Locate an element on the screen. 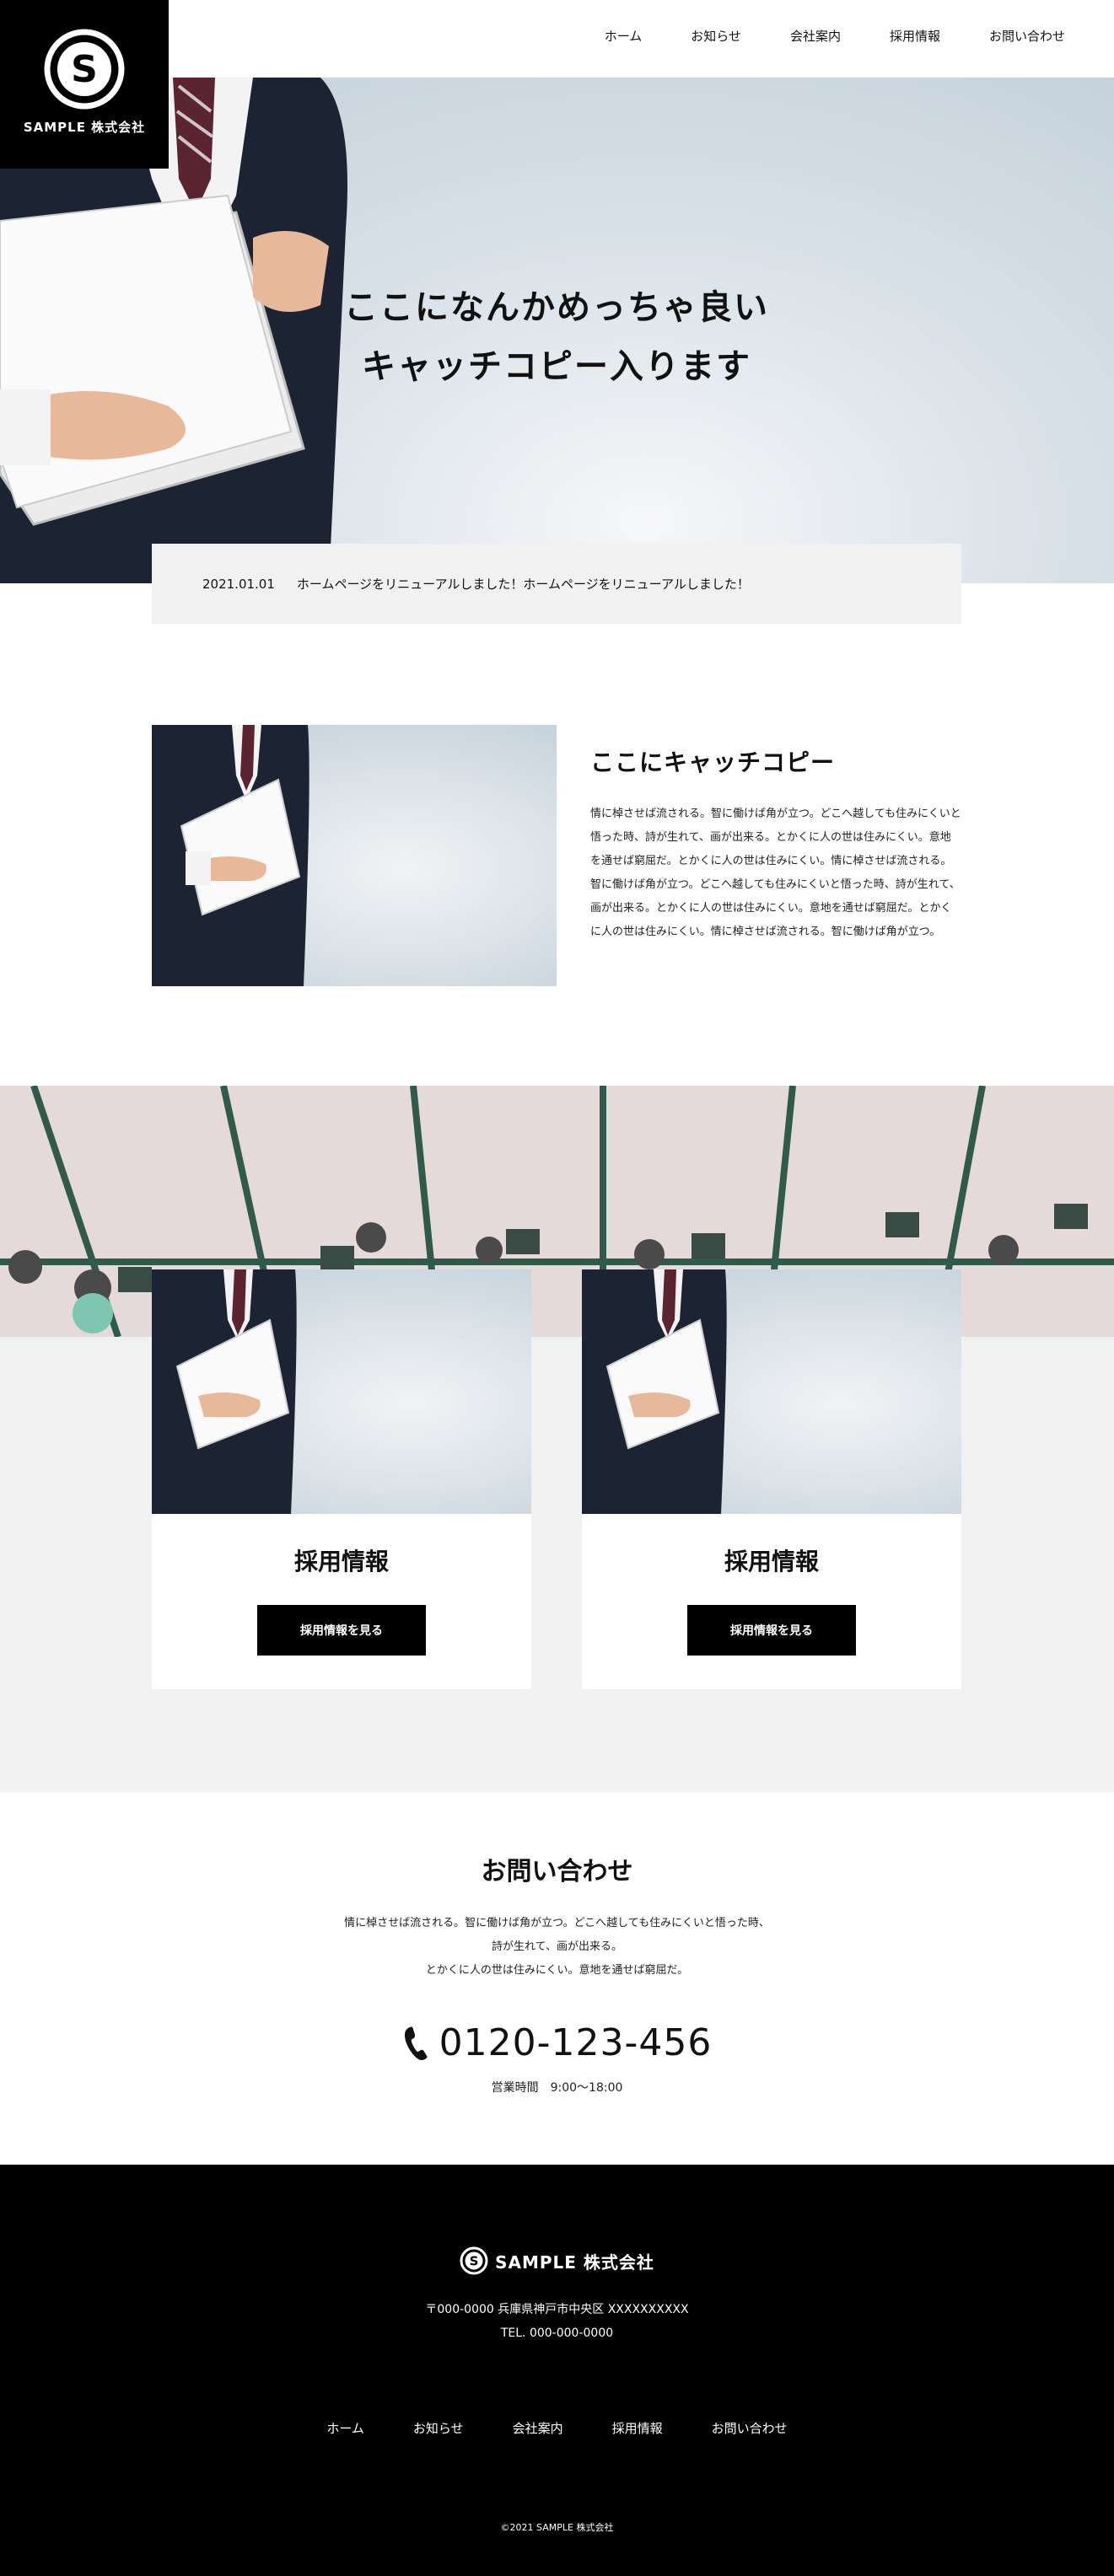 The image size is (1114, 2576). contact-line-2: 詩が生れて、画が出来る。 is located at coordinates (557, 1946).